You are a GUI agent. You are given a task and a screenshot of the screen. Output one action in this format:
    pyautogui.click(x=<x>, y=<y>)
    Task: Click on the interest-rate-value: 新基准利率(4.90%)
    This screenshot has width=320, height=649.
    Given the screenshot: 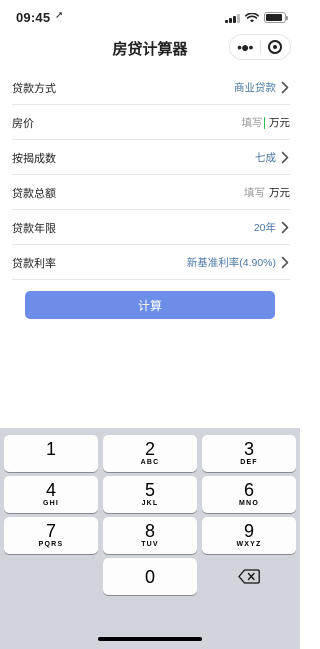 What is the action you would take?
    pyautogui.click(x=231, y=262)
    